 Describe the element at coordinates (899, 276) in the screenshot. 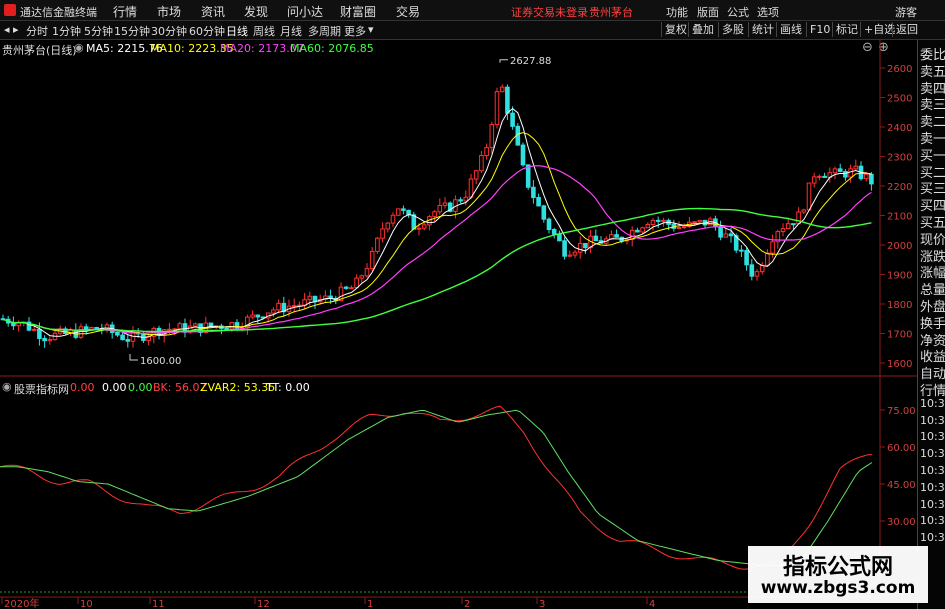

I see `price-tick-label: 1900` at that location.